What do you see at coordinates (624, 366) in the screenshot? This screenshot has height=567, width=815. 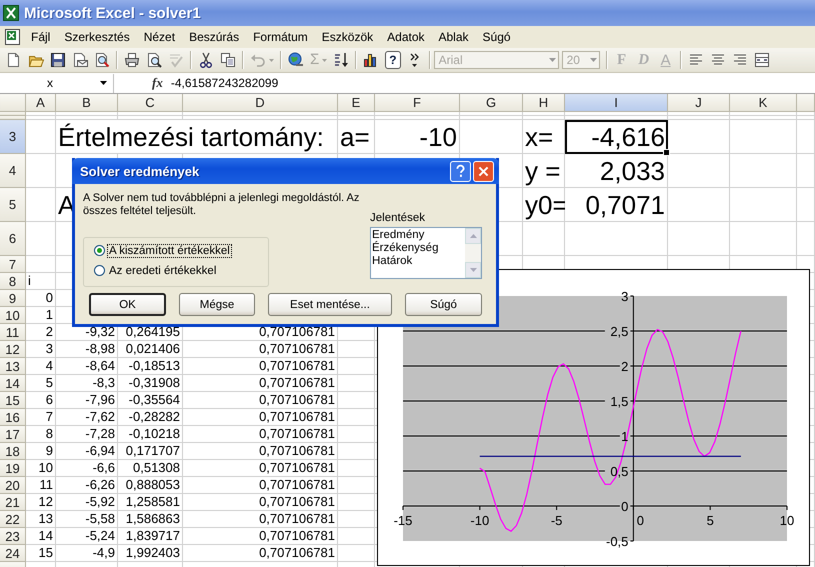 I see `tick-label: 2` at bounding box center [624, 366].